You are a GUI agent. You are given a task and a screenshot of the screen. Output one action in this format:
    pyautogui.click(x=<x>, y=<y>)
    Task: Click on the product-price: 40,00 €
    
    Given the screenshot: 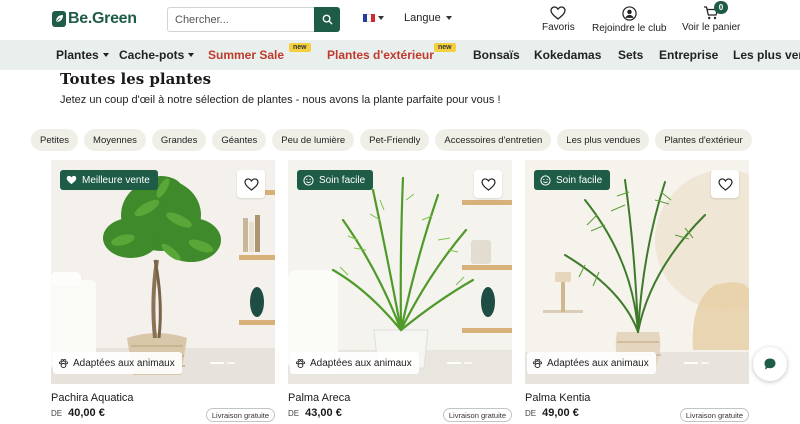 What is the action you would take?
    pyautogui.click(x=86, y=413)
    